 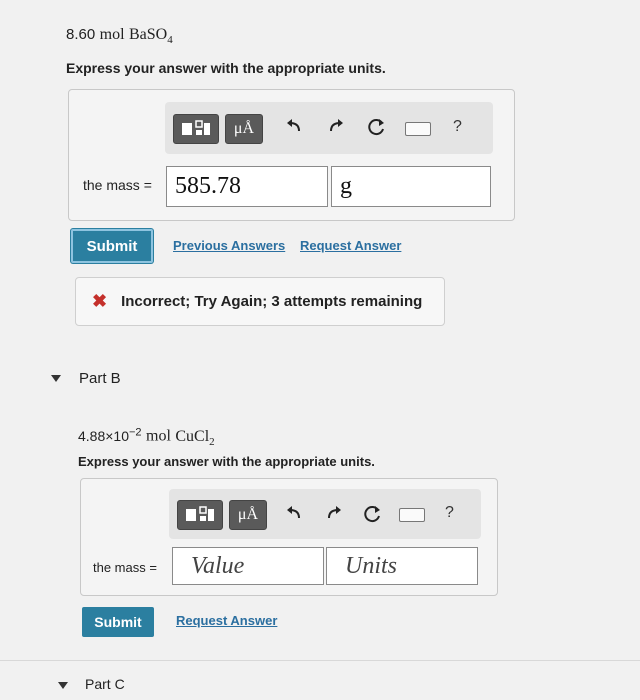 What do you see at coordinates (112, 246) in the screenshot?
I see `partA-submit-button: Submit` at bounding box center [112, 246].